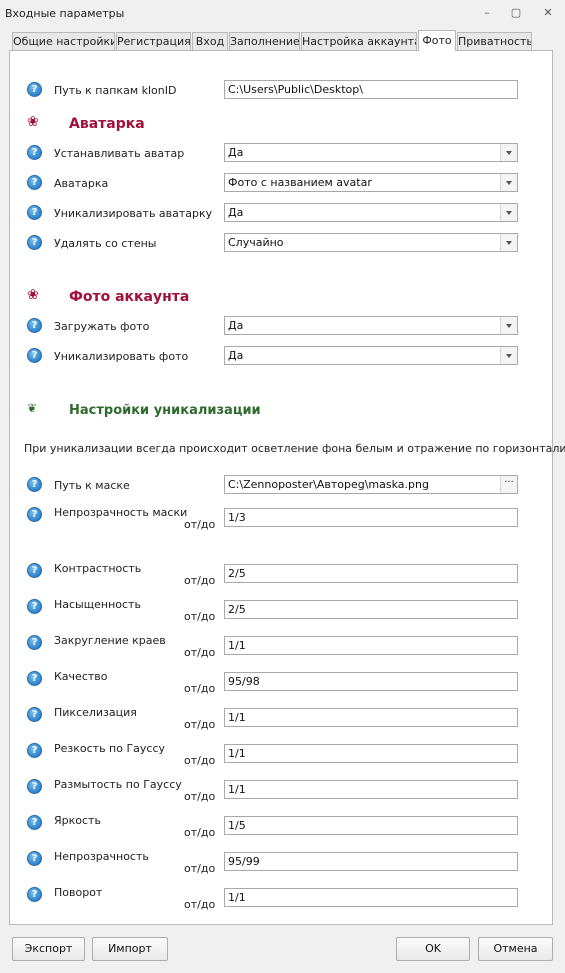  What do you see at coordinates (371, 573) in the screenshot?
I see `contrast-input: 2/5` at bounding box center [371, 573].